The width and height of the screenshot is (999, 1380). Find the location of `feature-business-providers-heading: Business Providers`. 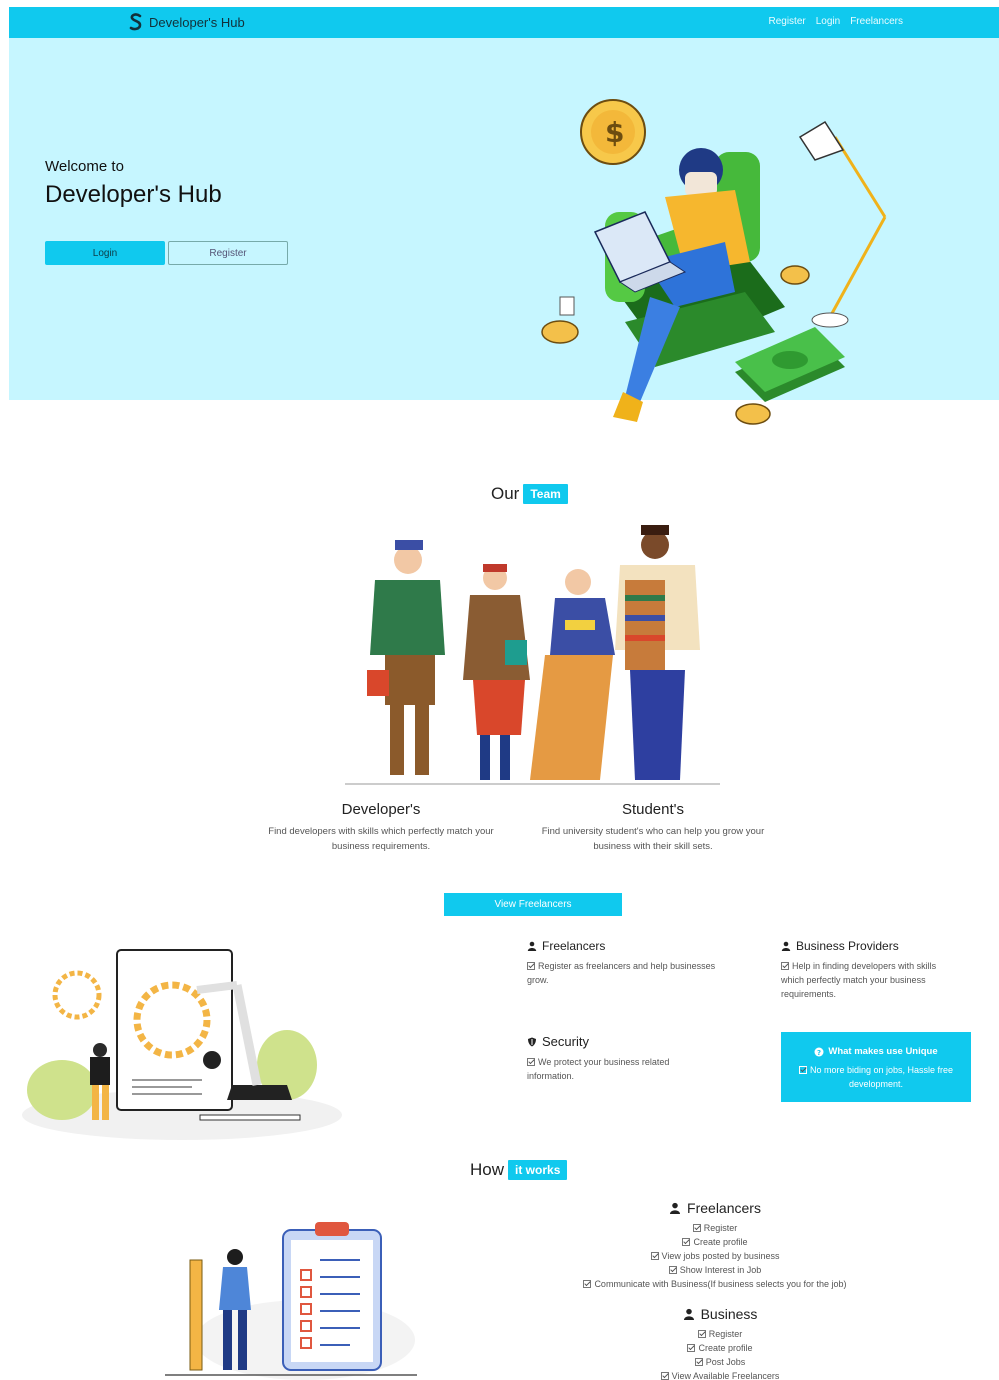

feature-business-providers-heading: Business Providers is located at coordinates (847, 946).